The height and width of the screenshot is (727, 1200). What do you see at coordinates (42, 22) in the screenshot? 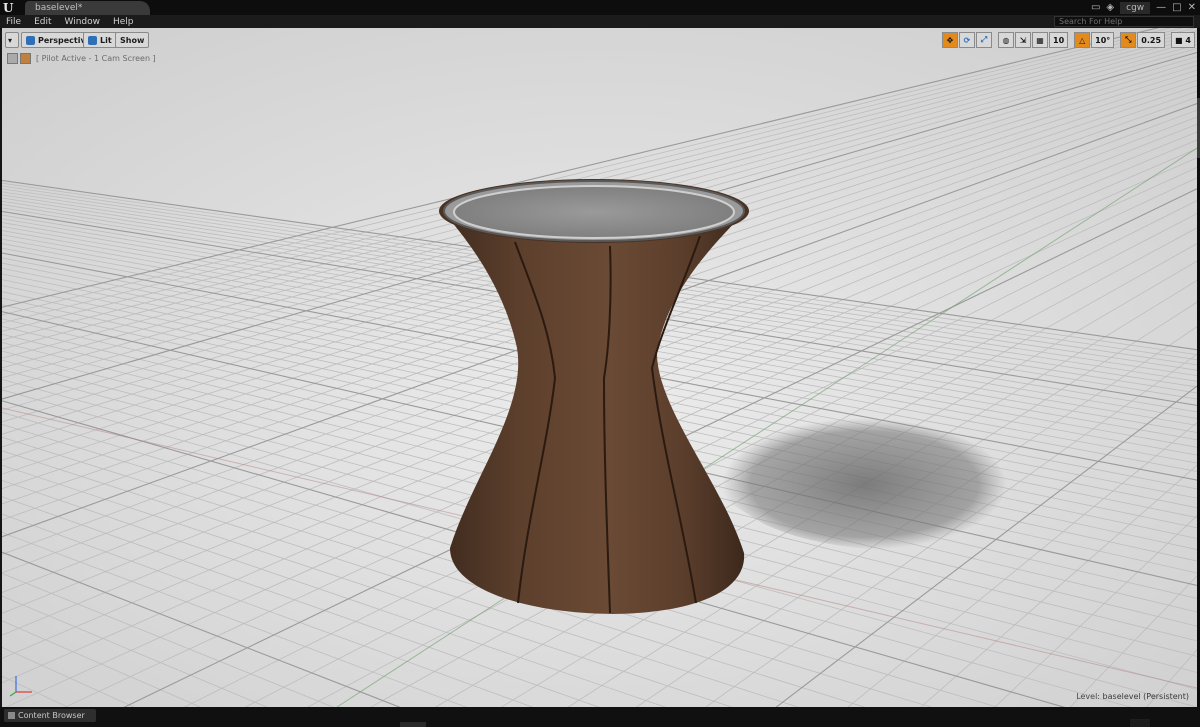
I see `menu-edit: Edit` at bounding box center [42, 22].